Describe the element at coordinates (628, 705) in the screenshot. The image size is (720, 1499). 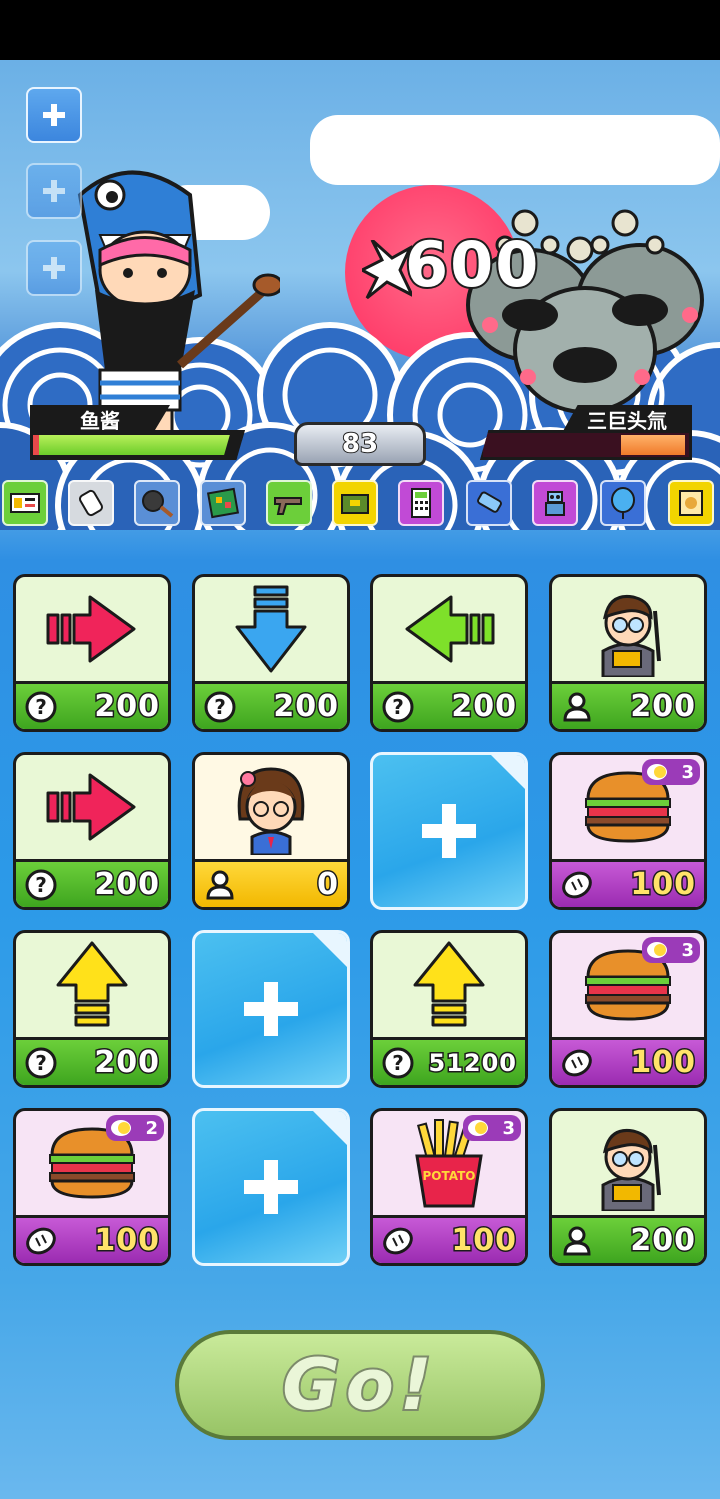
I see `card-price-bar: 200` at that location.